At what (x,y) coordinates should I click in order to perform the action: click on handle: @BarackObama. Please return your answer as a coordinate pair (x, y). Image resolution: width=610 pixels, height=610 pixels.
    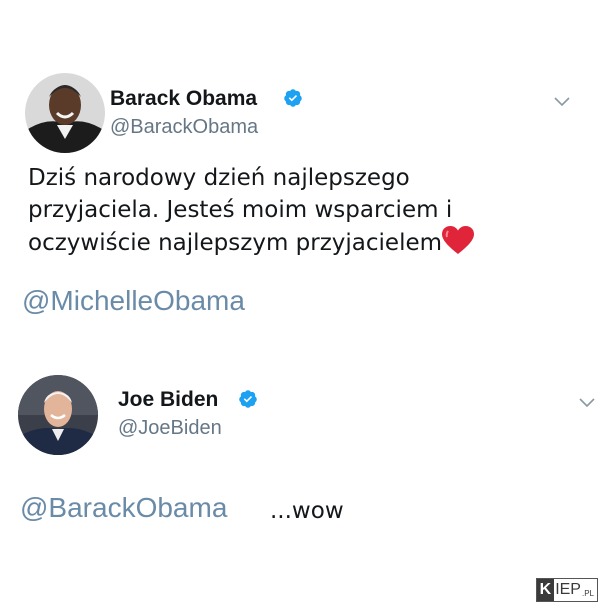
    Looking at the image, I should click on (184, 127).